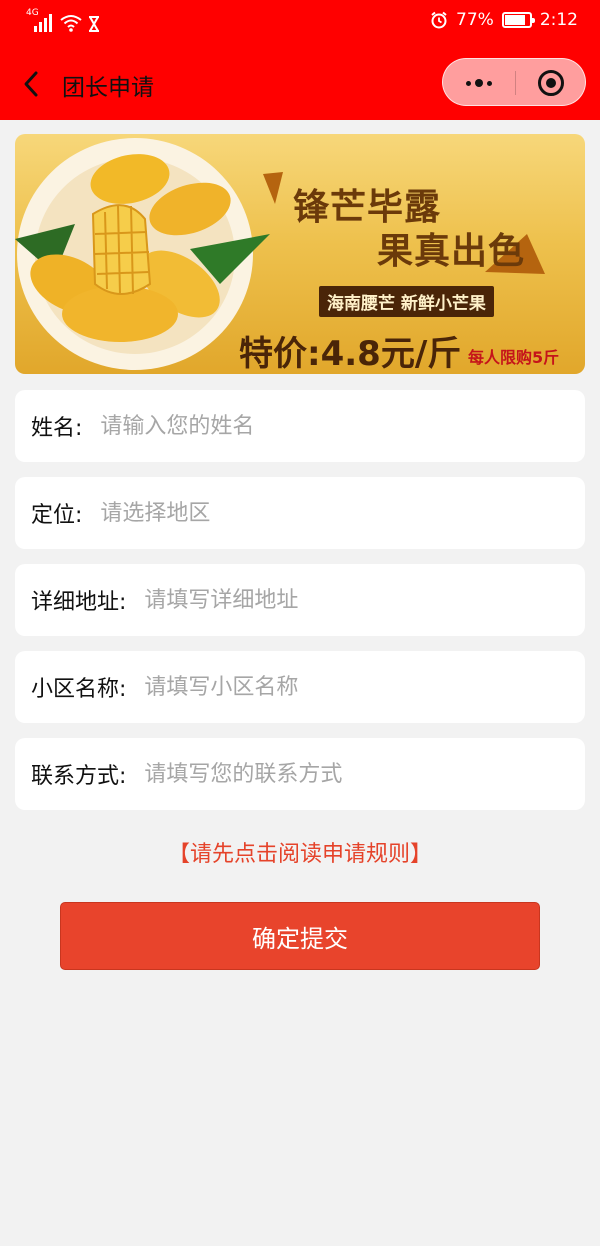 The image size is (600, 1246). Describe the element at coordinates (94, 24) in the screenshot. I see `hourglass-icon` at that location.